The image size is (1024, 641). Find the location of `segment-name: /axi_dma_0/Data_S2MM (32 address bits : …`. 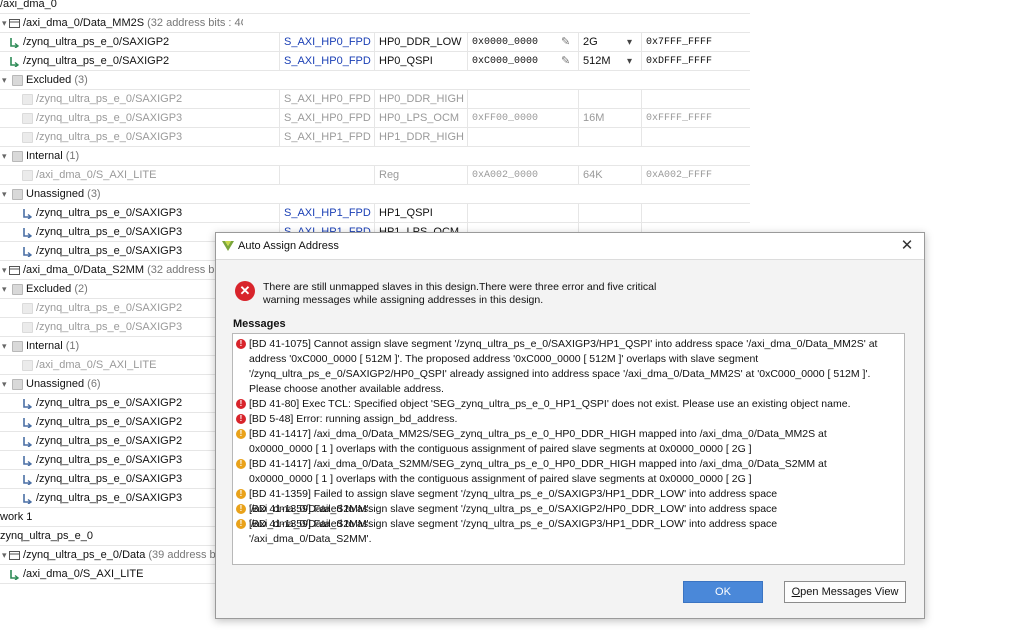

segment-name: /axi_dma_0/Data_S2MM (32 address bits : … is located at coordinates (133, 270).